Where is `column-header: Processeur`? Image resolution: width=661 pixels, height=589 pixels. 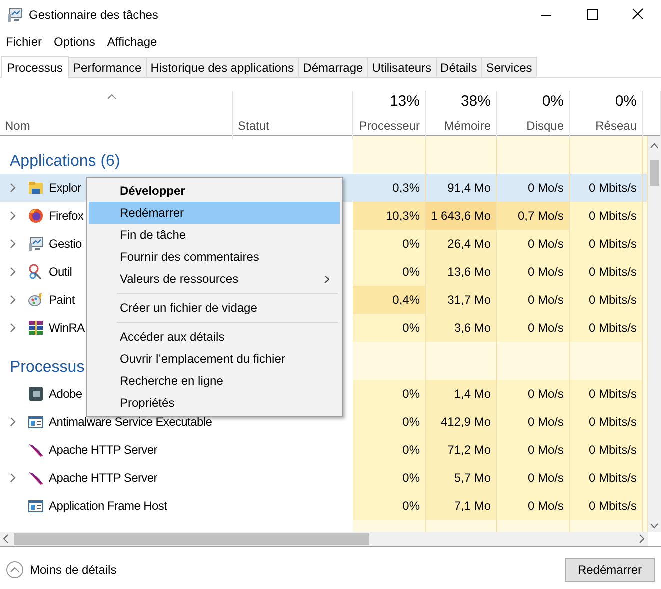
column-header: Processeur is located at coordinates (389, 125).